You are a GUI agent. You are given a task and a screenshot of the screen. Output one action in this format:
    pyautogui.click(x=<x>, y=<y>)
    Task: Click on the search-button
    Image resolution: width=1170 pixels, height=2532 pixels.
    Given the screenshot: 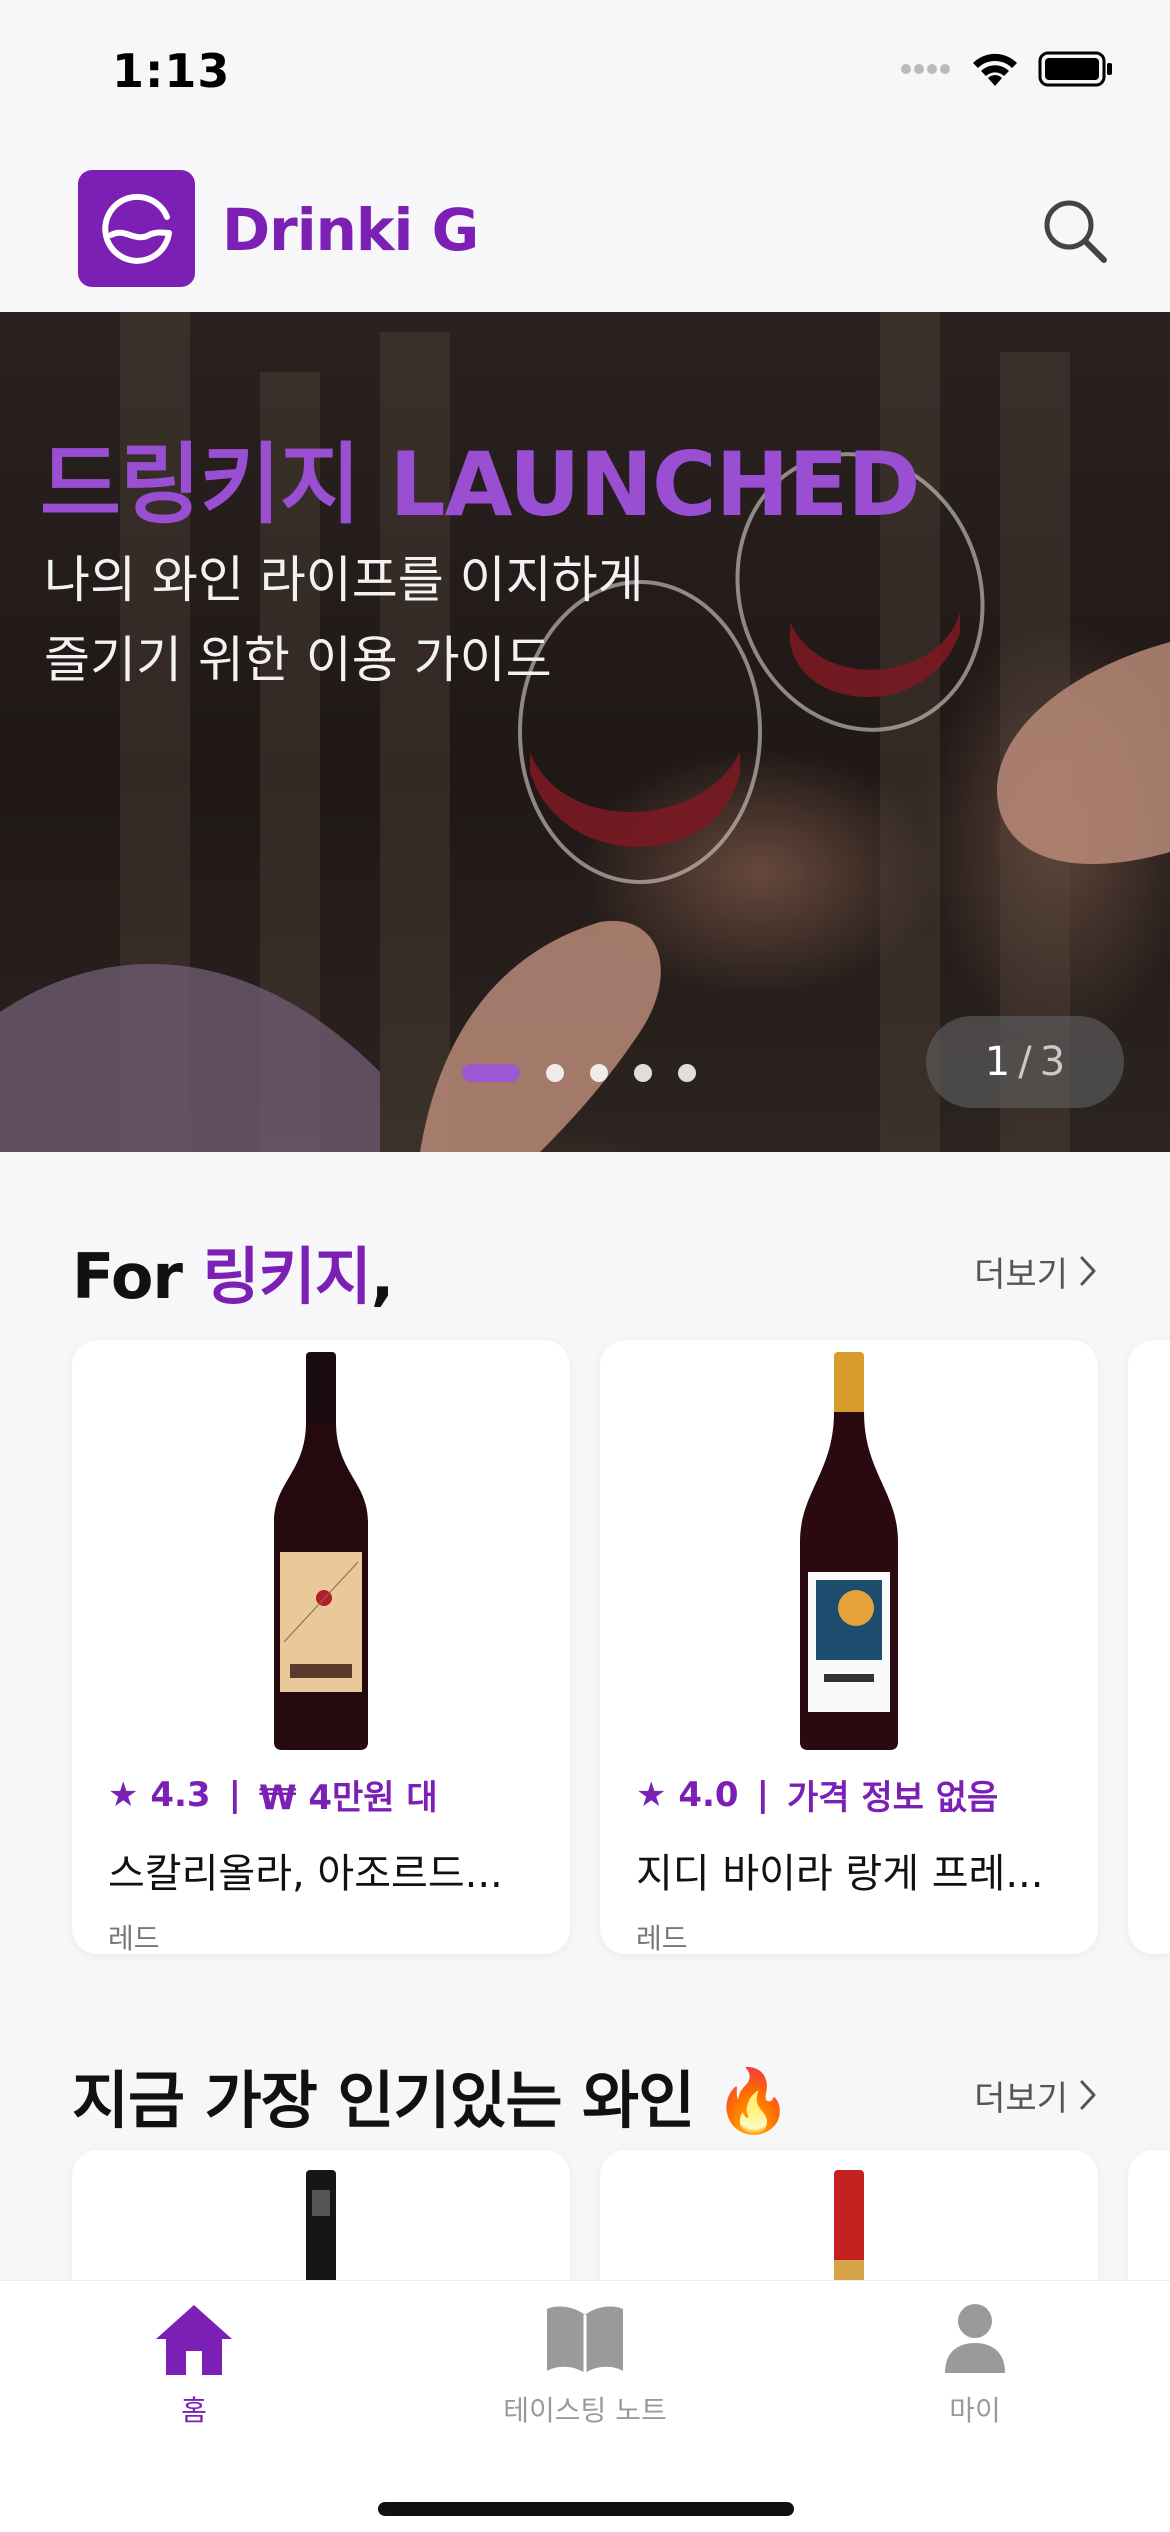 What is the action you would take?
    pyautogui.click(x=1075, y=231)
    